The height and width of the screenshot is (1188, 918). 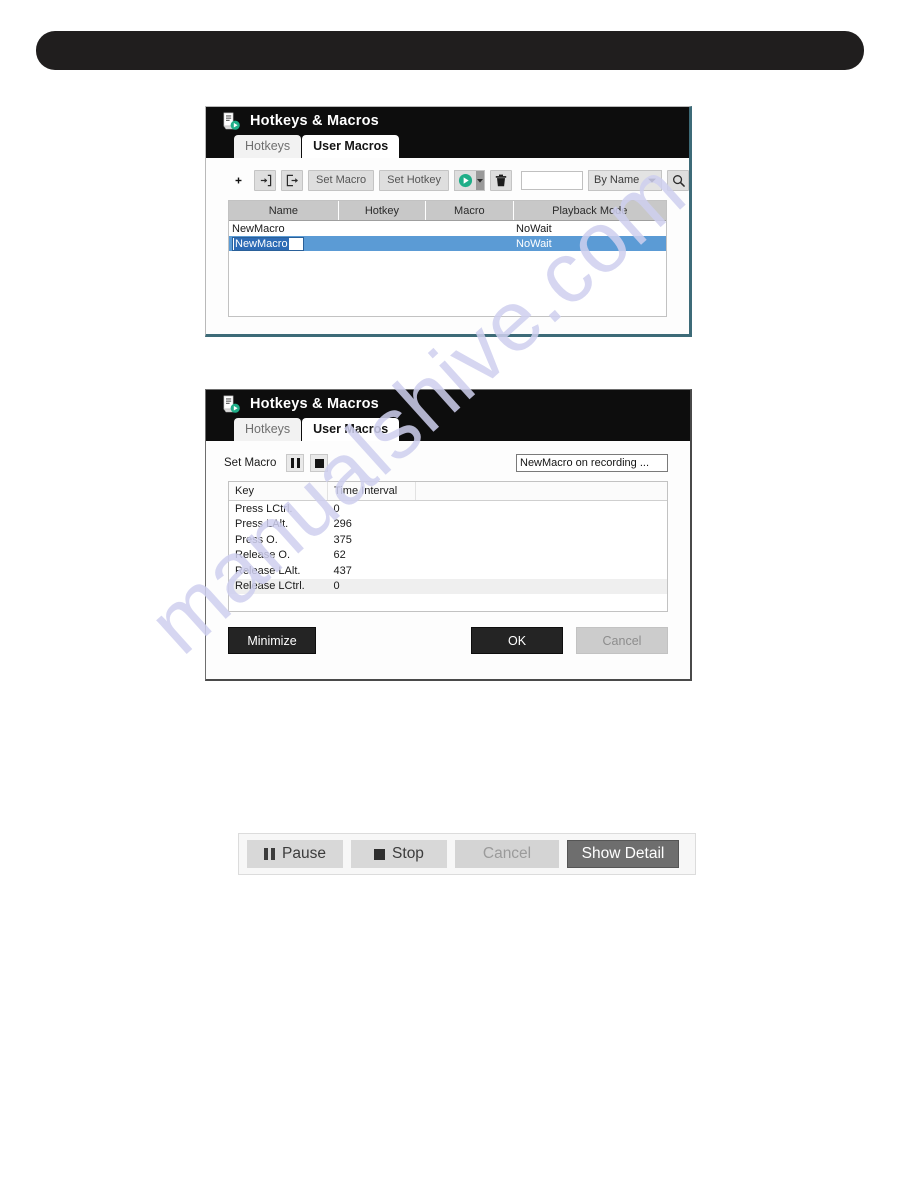 I want to click on trash-icon, so click(x=501, y=180).